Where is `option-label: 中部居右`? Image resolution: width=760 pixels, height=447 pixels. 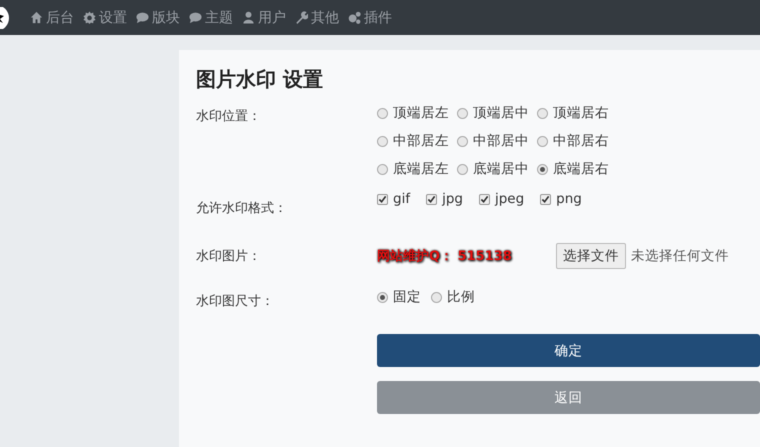 option-label: 中部居右 is located at coordinates (581, 141).